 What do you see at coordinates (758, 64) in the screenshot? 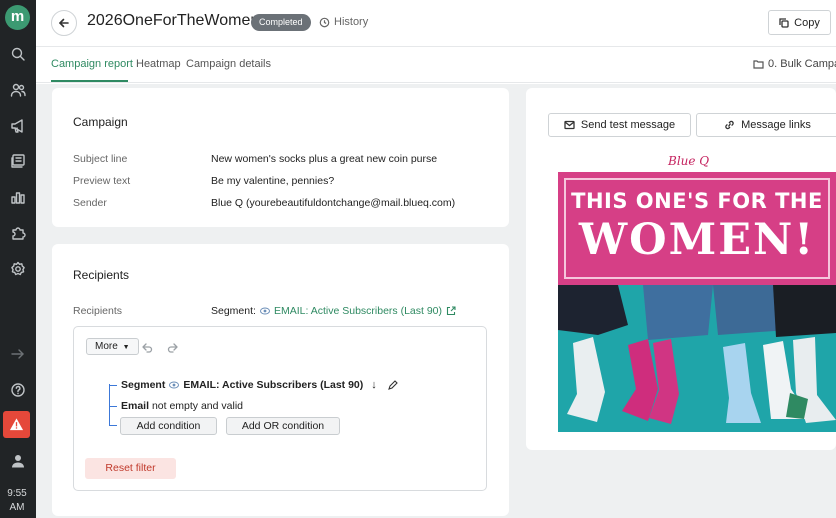
I see `folder-icon` at bounding box center [758, 64].